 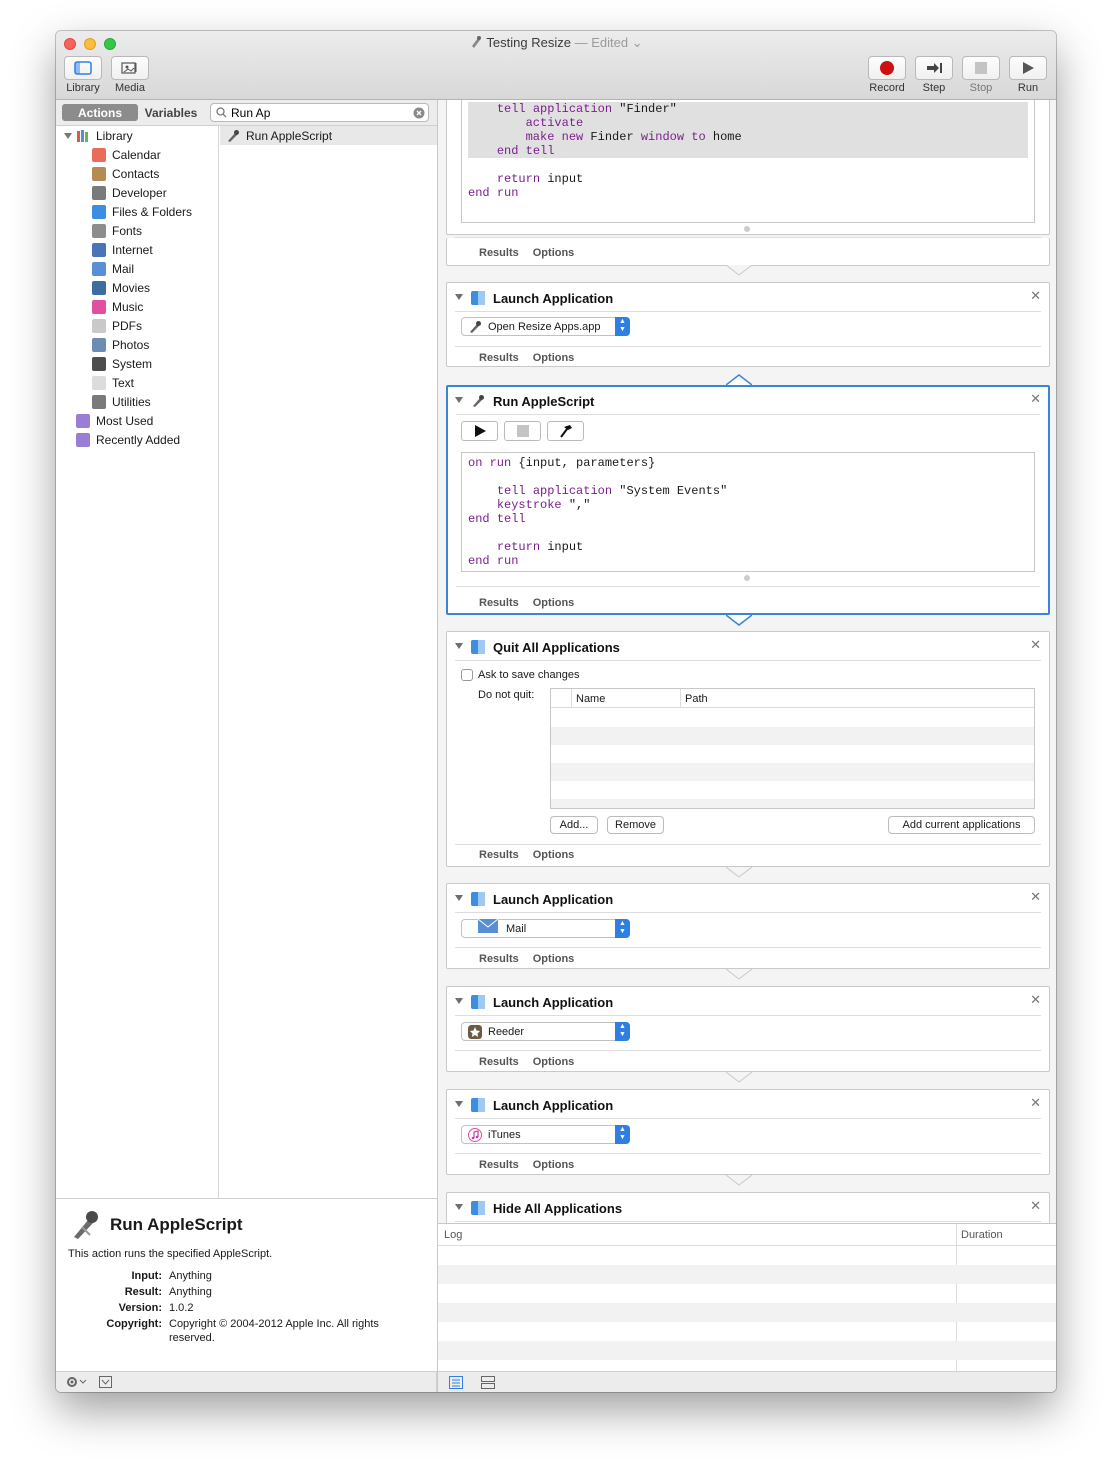 I want to click on library-item-calendar: Calendar, so click(x=126, y=154).